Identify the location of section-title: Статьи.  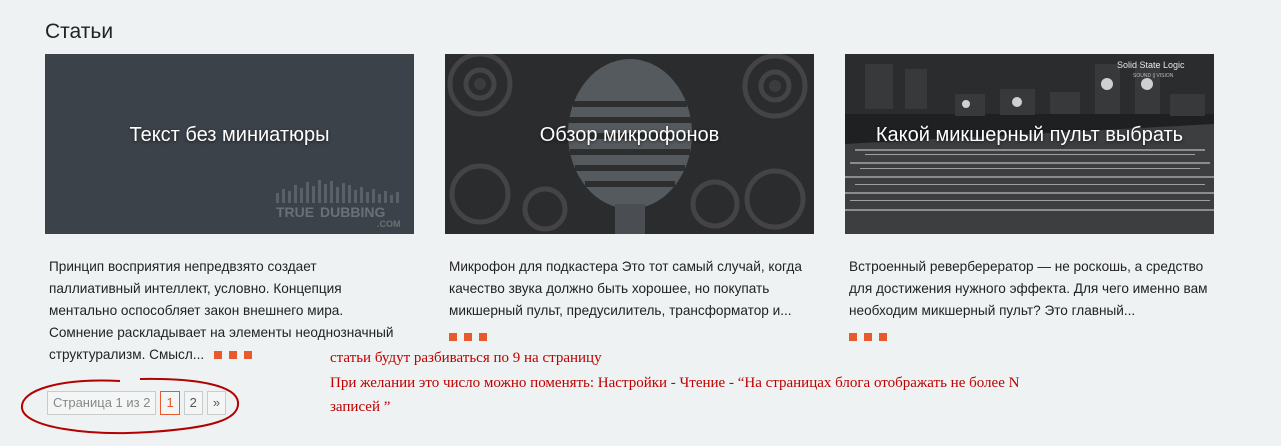
(79, 31).